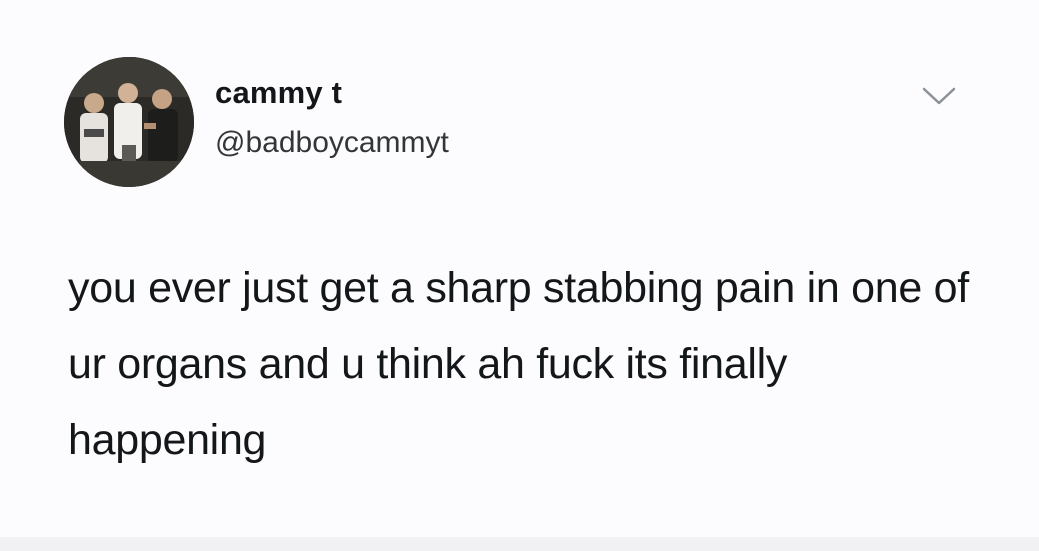  Describe the element at coordinates (939, 96) in the screenshot. I see `chevron-down-icon` at that location.